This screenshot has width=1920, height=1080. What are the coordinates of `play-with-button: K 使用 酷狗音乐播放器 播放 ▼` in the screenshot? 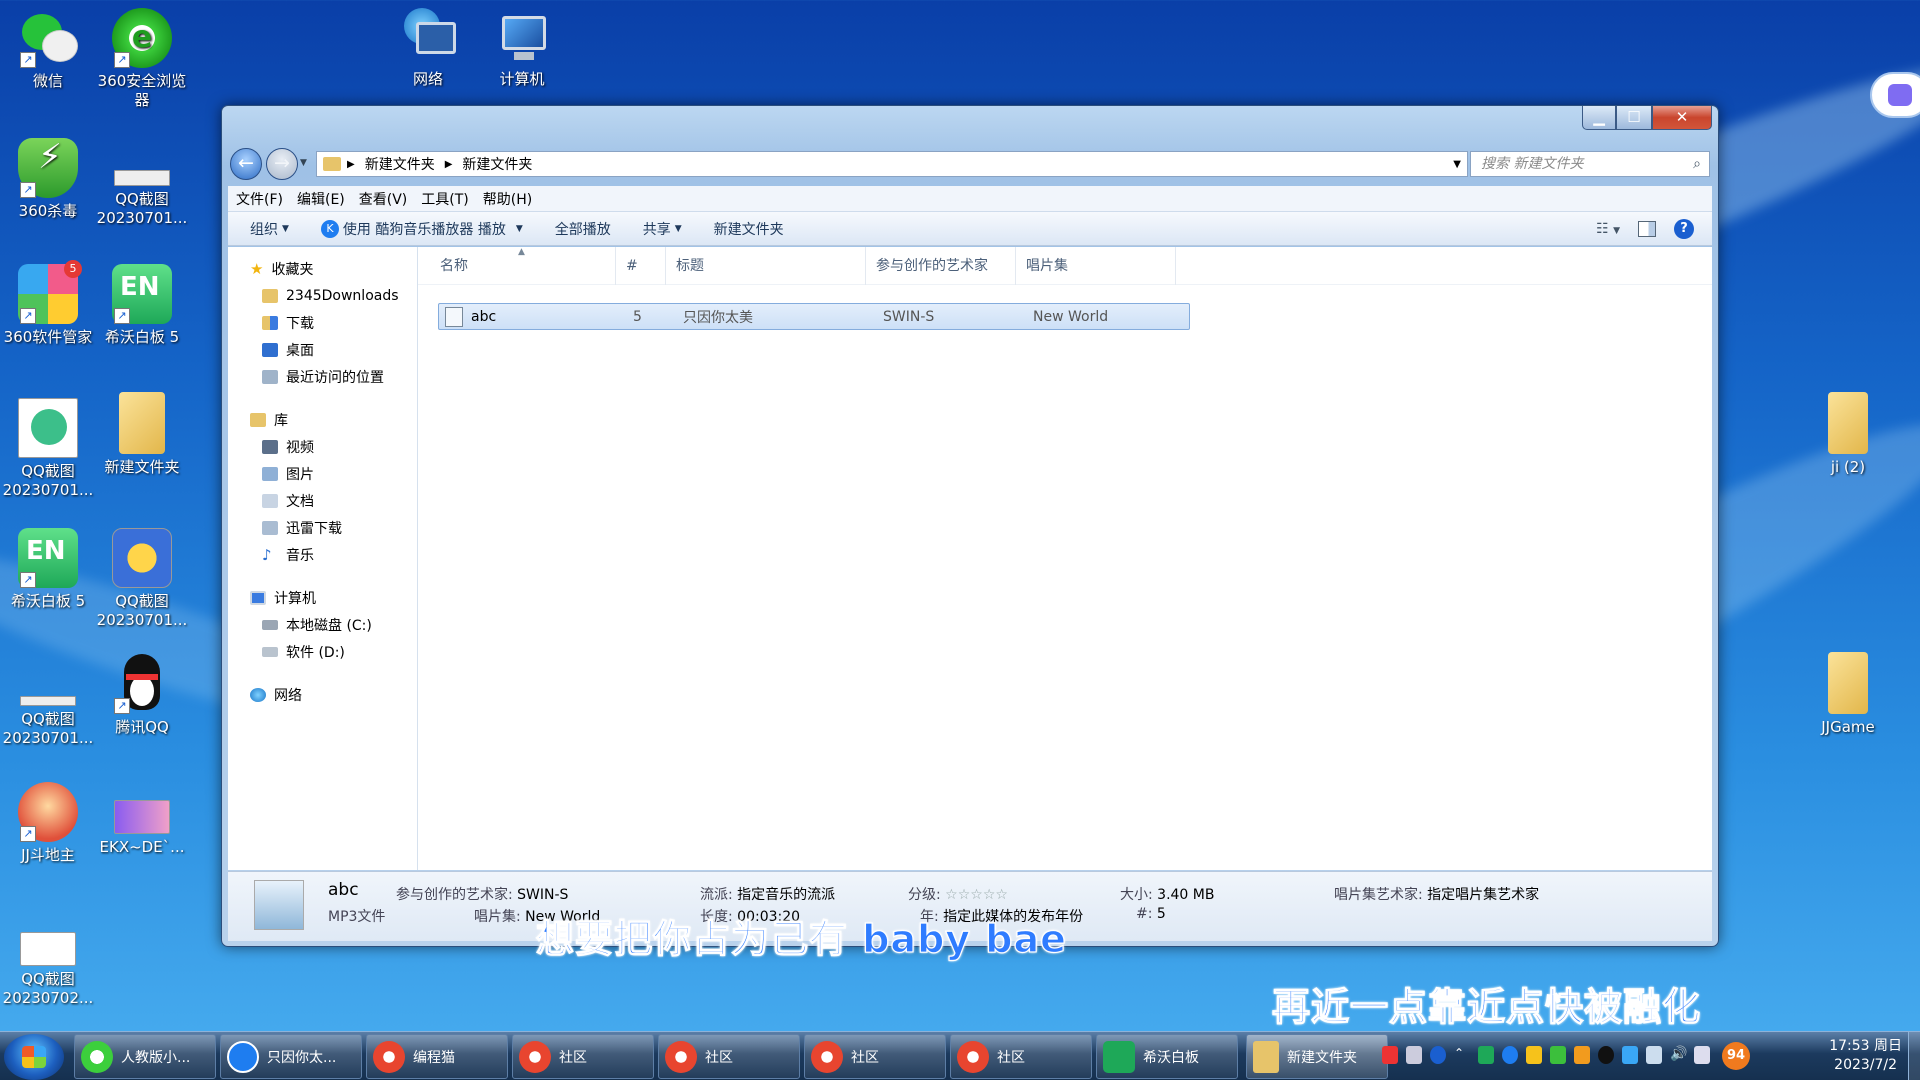 It's located at (421, 229).